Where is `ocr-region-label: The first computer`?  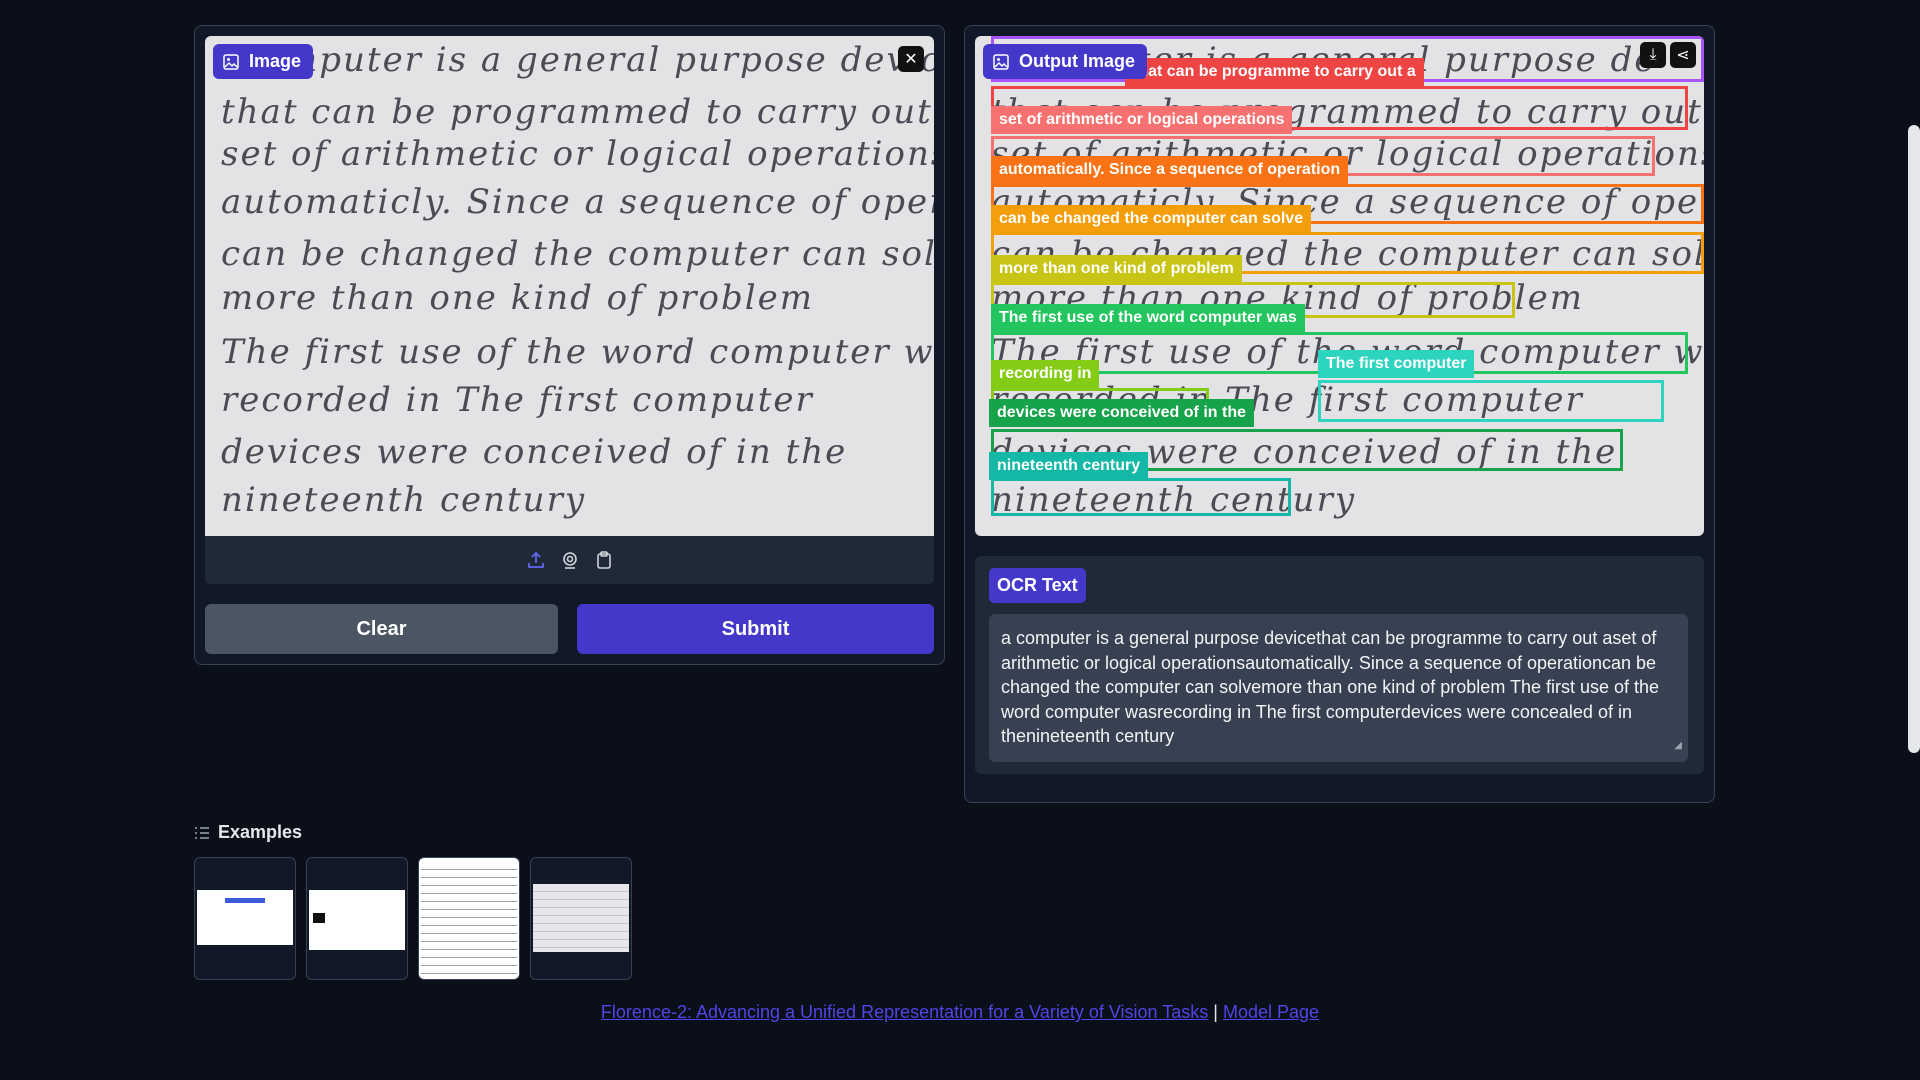 ocr-region-label: The first computer is located at coordinates (1396, 364).